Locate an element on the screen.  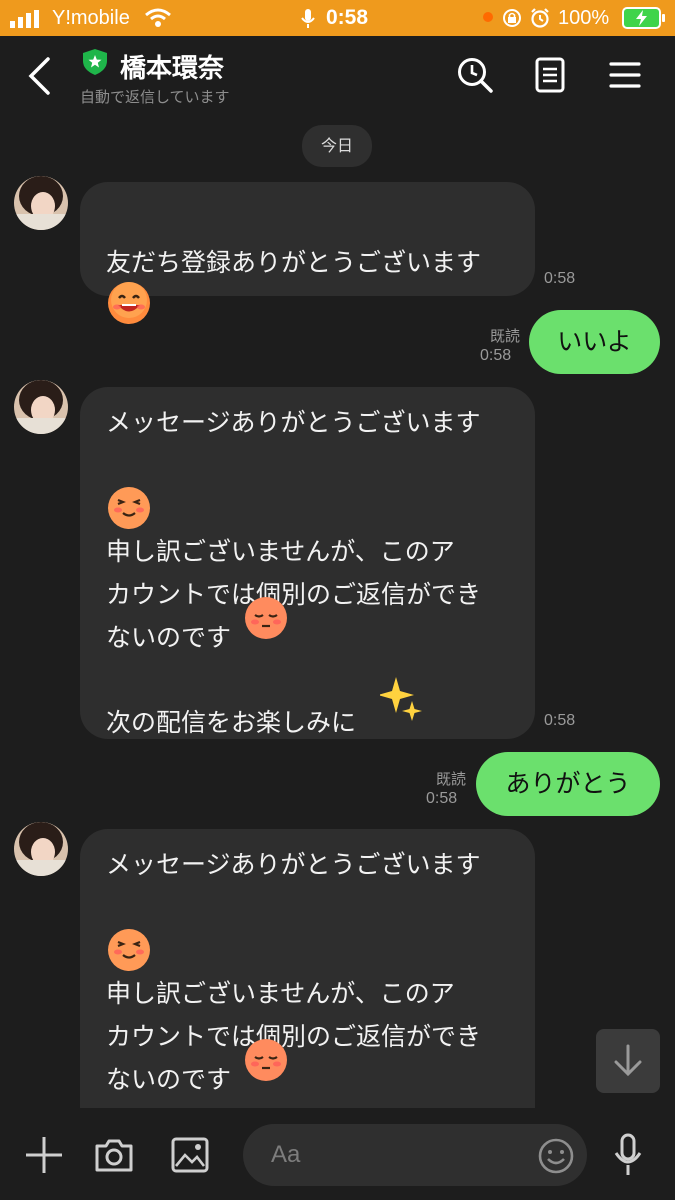
sparkles-emoji-icon is located at coordinates (400, 702).